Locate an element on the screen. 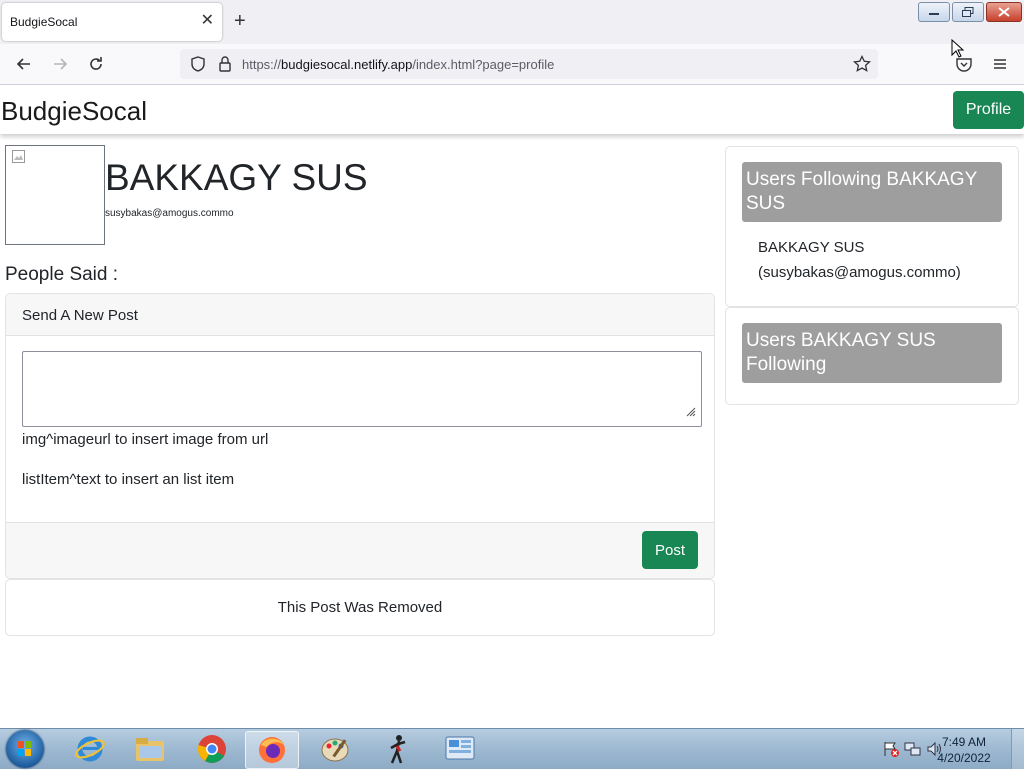 This screenshot has width=1024, height=773. taskbar-chrome is located at coordinates (212, 749).